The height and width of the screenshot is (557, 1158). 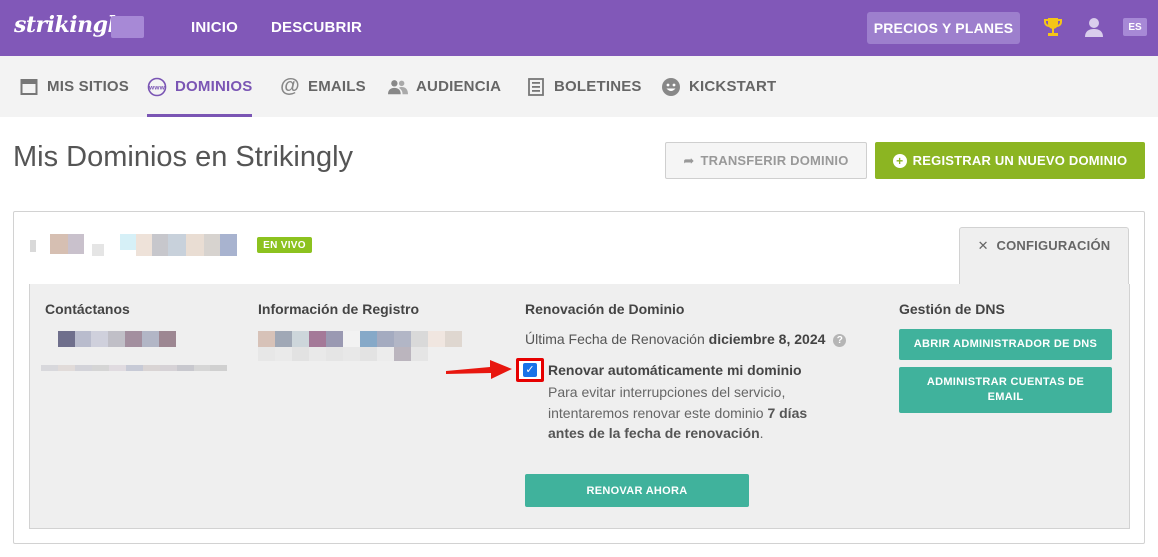 What do you see at coordinates (1053, 27) in the screenshot?
I see `trophy-icon` at bounding box center [1053, 27].